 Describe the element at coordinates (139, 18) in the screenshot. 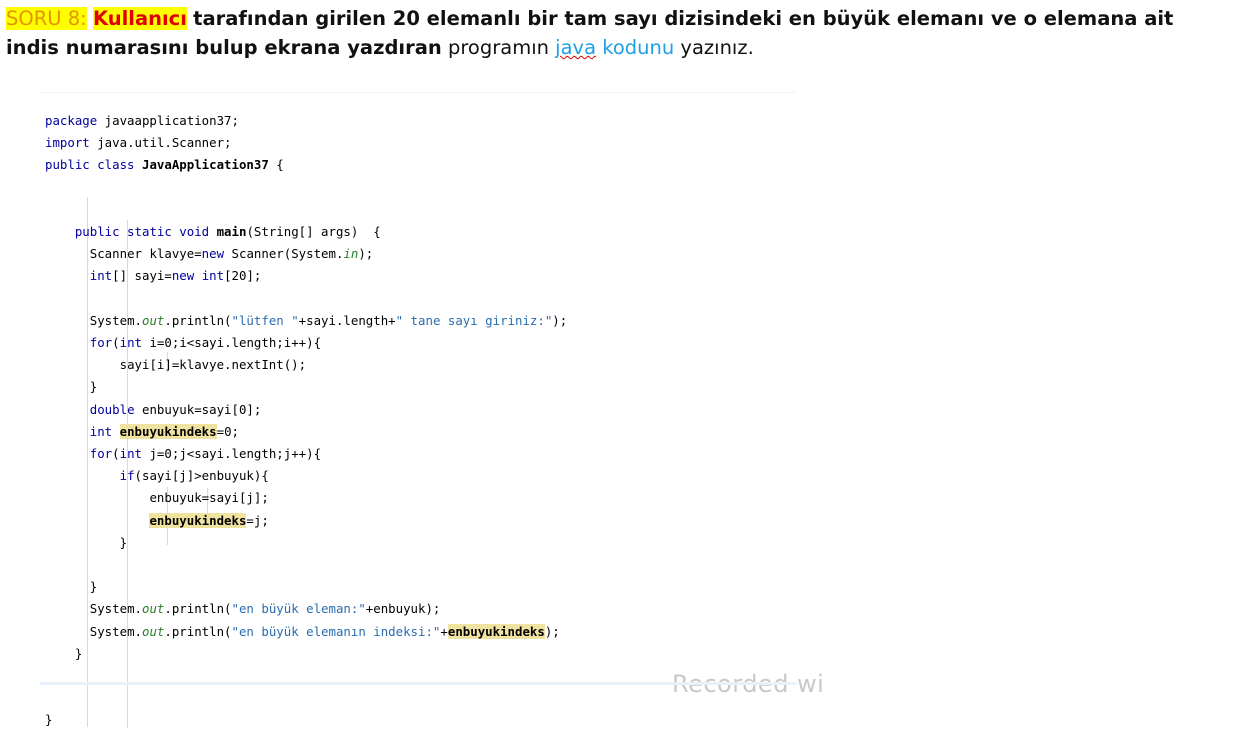

I see `question-keyword-user: Kullanıcı` at that location.